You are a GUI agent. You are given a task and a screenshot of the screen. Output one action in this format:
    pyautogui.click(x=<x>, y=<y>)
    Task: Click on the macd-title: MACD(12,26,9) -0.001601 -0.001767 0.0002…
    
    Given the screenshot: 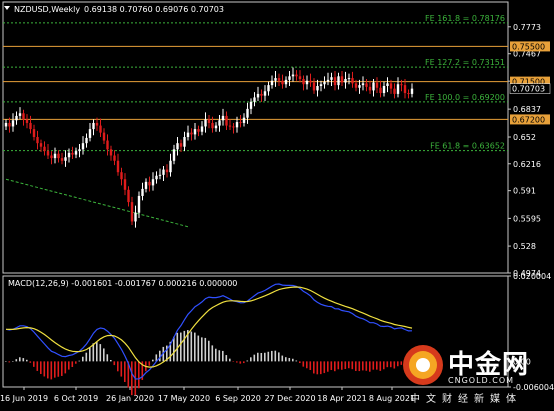 What is the action you would take?
    pyautogui.click(x=122, y=283)
    